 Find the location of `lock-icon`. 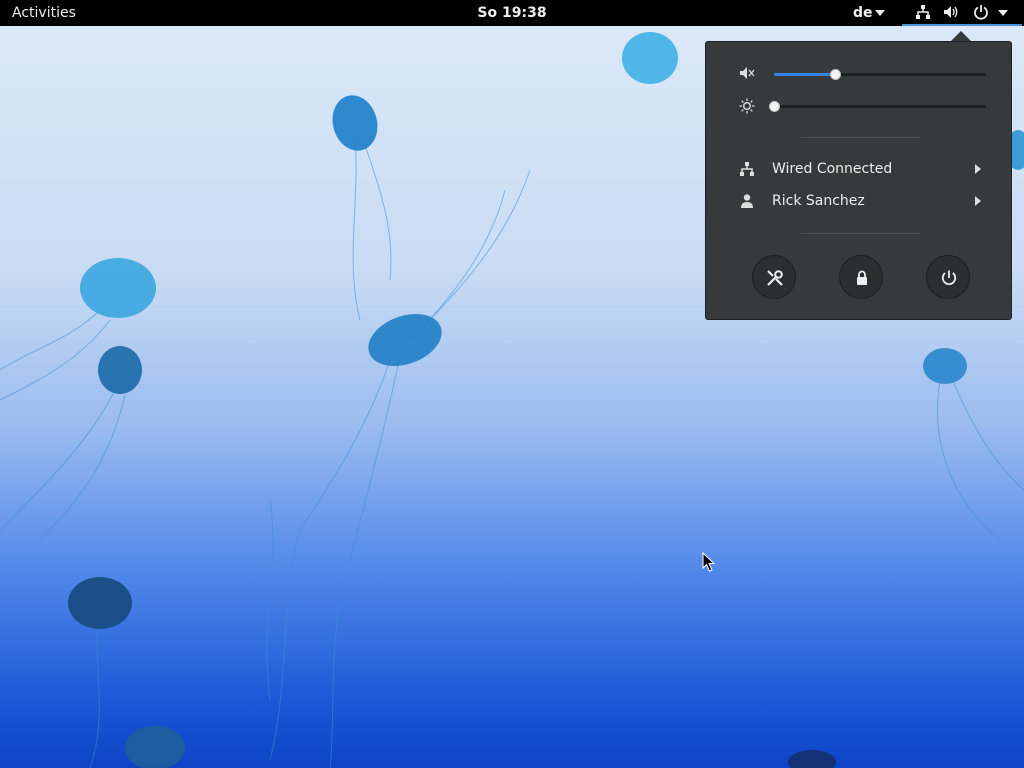

lock-icon is located at coordinates (862, 277).